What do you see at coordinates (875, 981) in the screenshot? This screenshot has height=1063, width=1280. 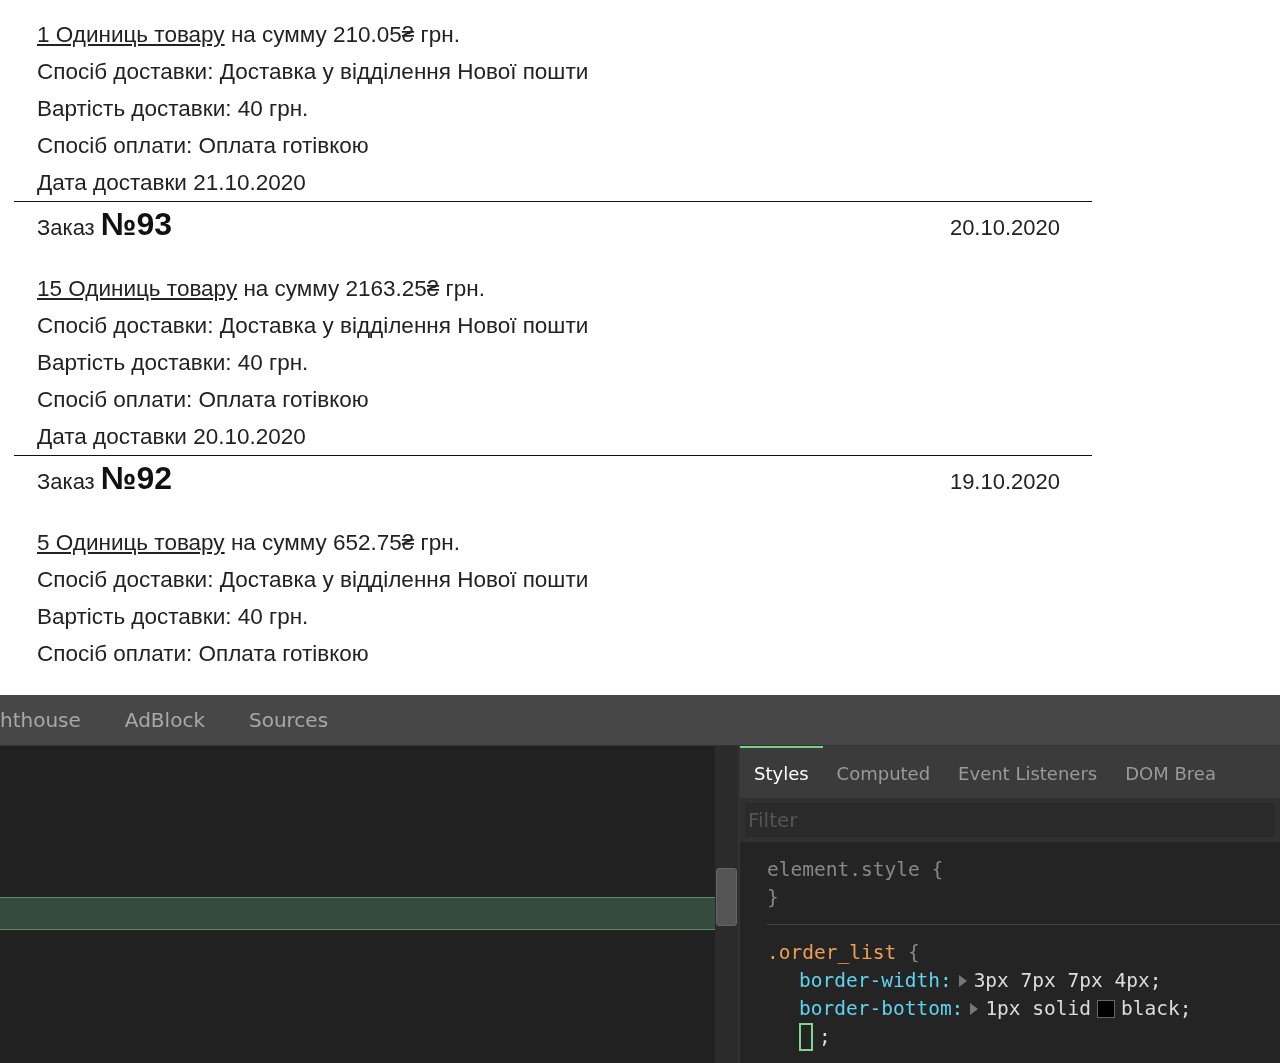 I see `css-property: border-width:` at bounding box center [875, 981].